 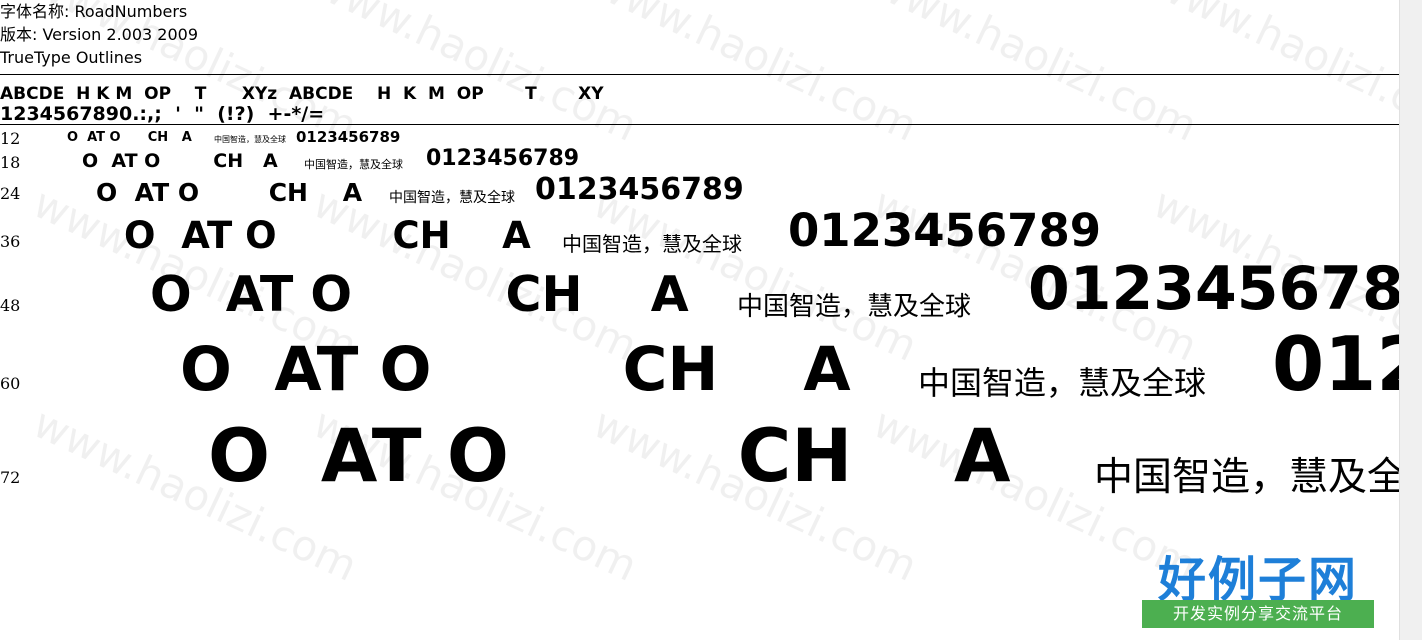 I want to click on font-name-label: 字体名称: RoadNumbers, so click(x=94, y=11).